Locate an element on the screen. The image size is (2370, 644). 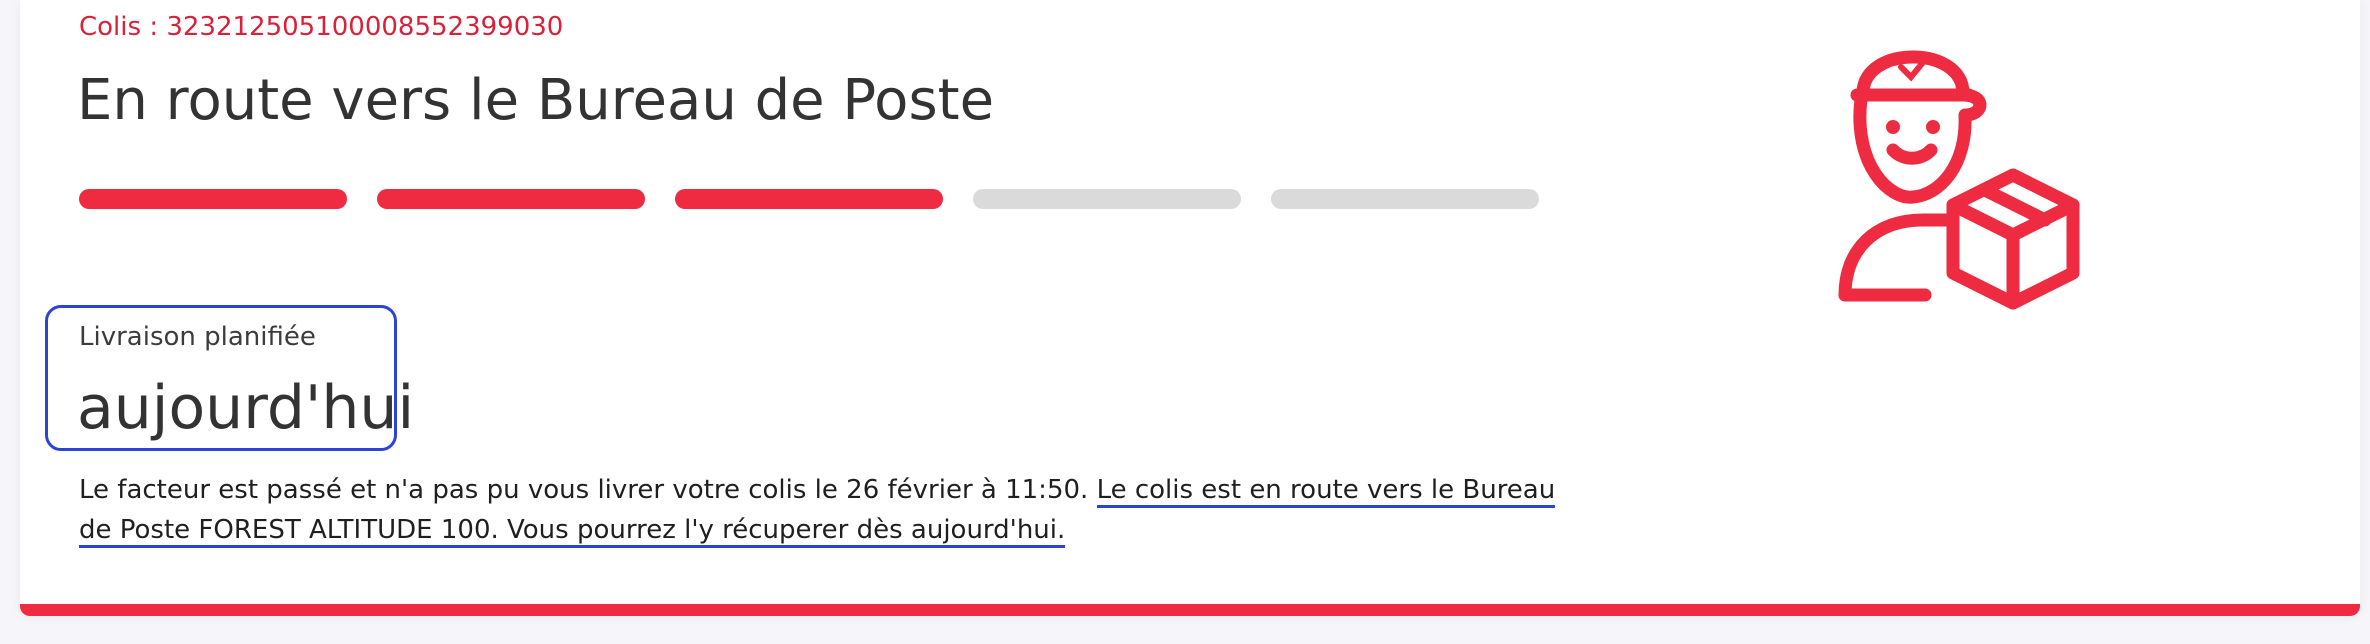
courier-with-package-icon is located at coordinates (1959, 180).